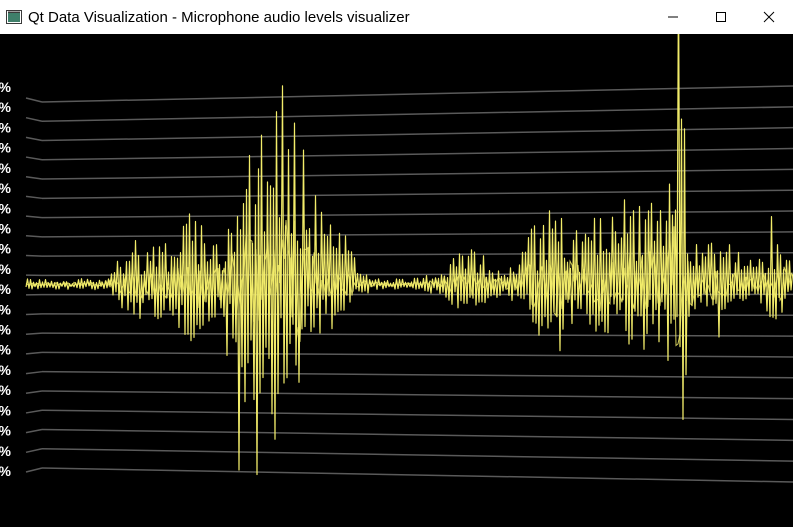  I want to click on qt-app-icon, so click(14, 17).